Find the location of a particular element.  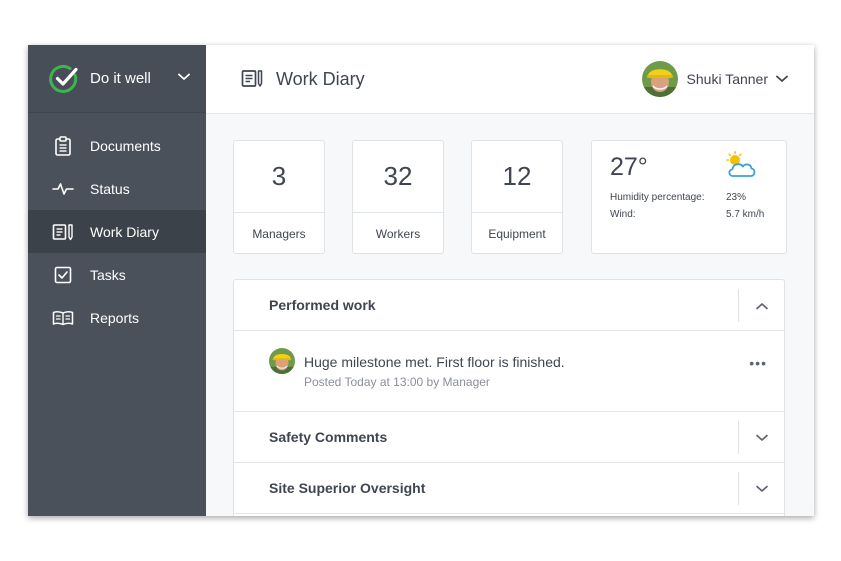

section-title: Site Superior Oversight is located at coordinates (347, 488).